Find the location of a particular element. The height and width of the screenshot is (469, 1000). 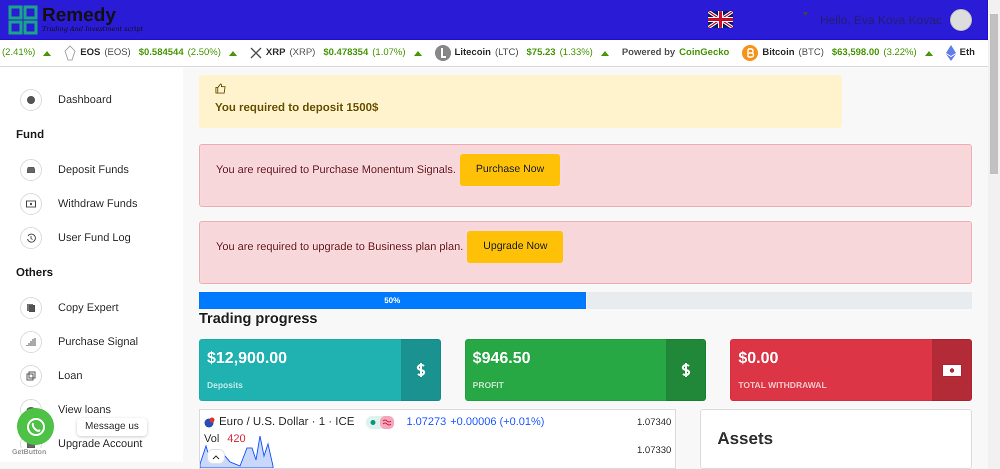

thumbs-up-icon is located at coordinates (220, 88).